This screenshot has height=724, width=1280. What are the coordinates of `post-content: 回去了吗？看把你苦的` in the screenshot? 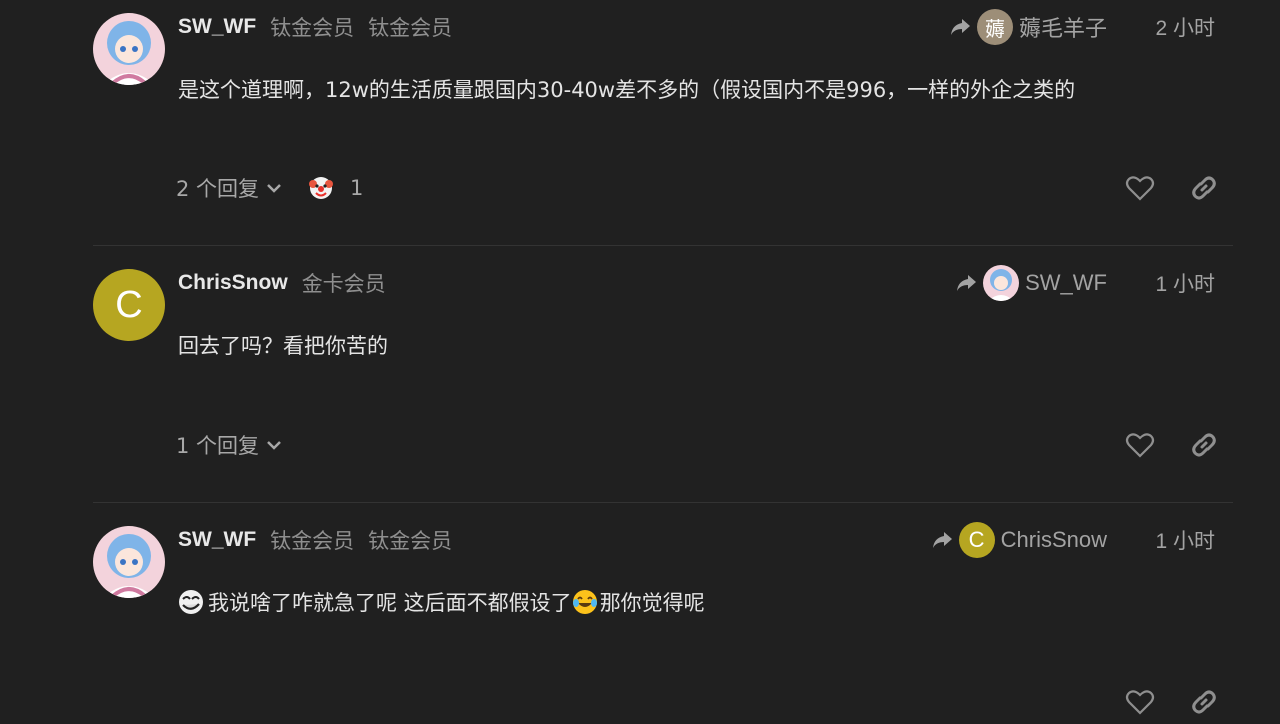 It's located at (283, 346).